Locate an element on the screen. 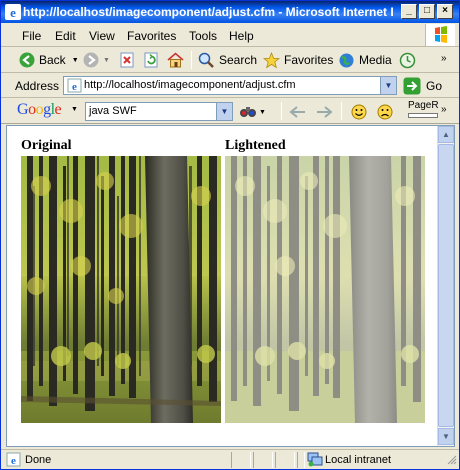 Image resolution: width=460 pixels, height=470 pixels. google-search-button: ▼ is located at coordinates (252, 112).